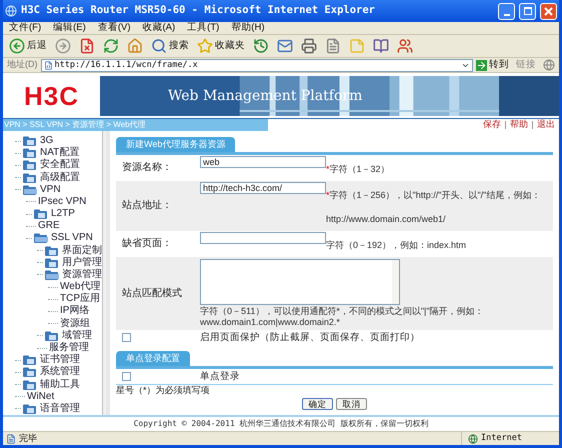 The width and height of the screenshot is (562, 448). Describe the element at coordinates (256, 65) in the screenshot. I see `address-field: http://16.1.1.1/wcn/frame/.x` at that location.